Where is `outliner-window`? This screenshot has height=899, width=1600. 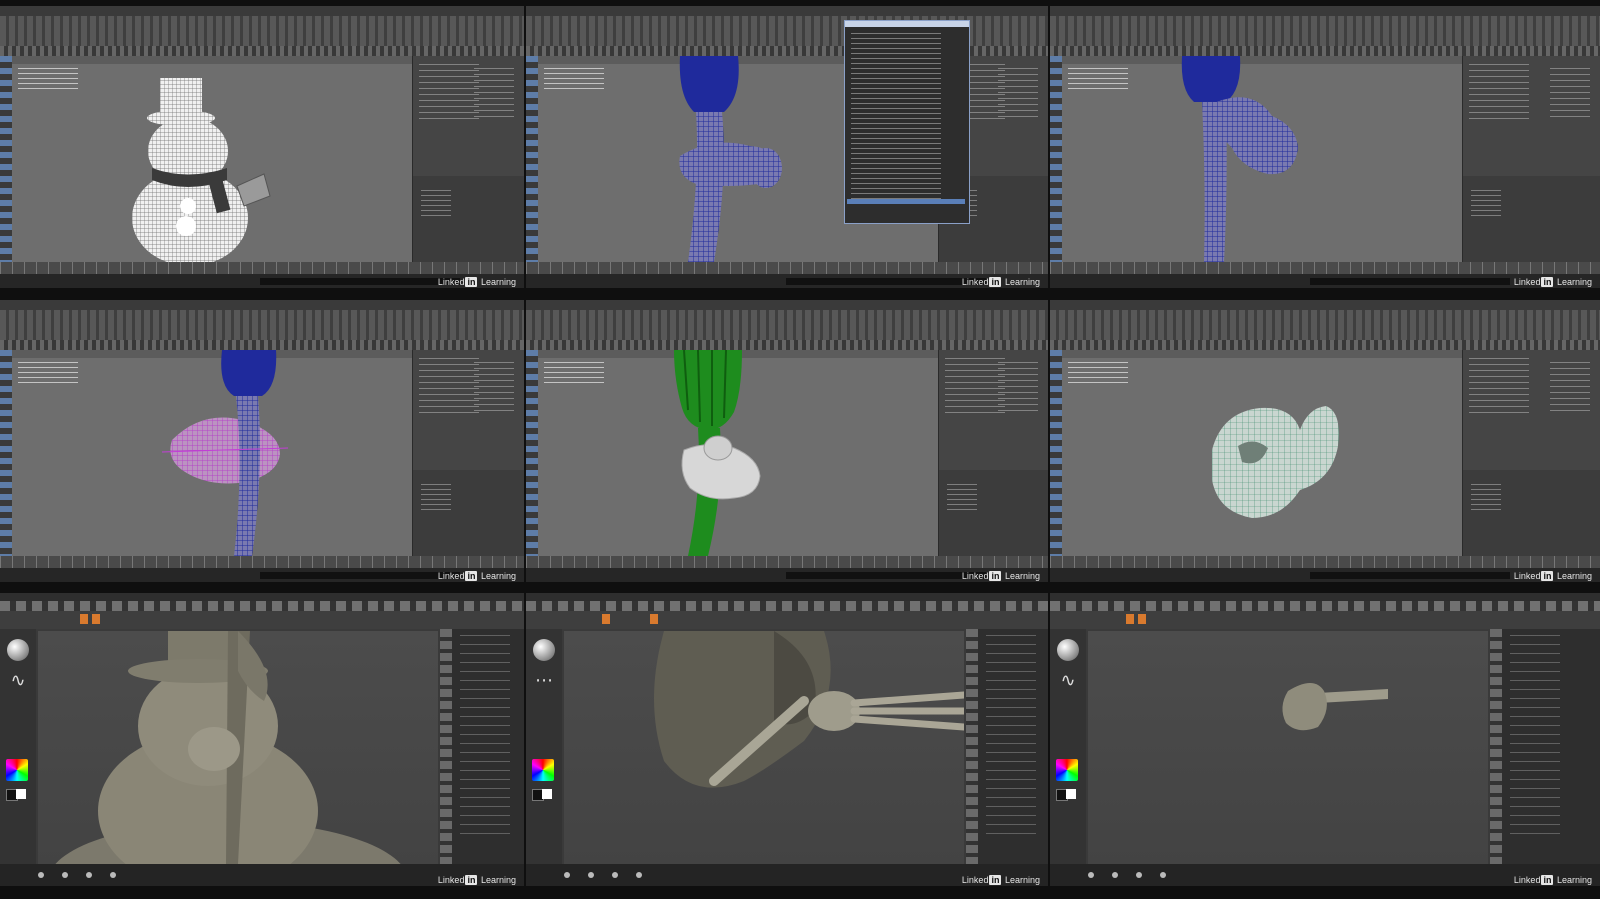
outliner-window is located at coordinates (907, 122).